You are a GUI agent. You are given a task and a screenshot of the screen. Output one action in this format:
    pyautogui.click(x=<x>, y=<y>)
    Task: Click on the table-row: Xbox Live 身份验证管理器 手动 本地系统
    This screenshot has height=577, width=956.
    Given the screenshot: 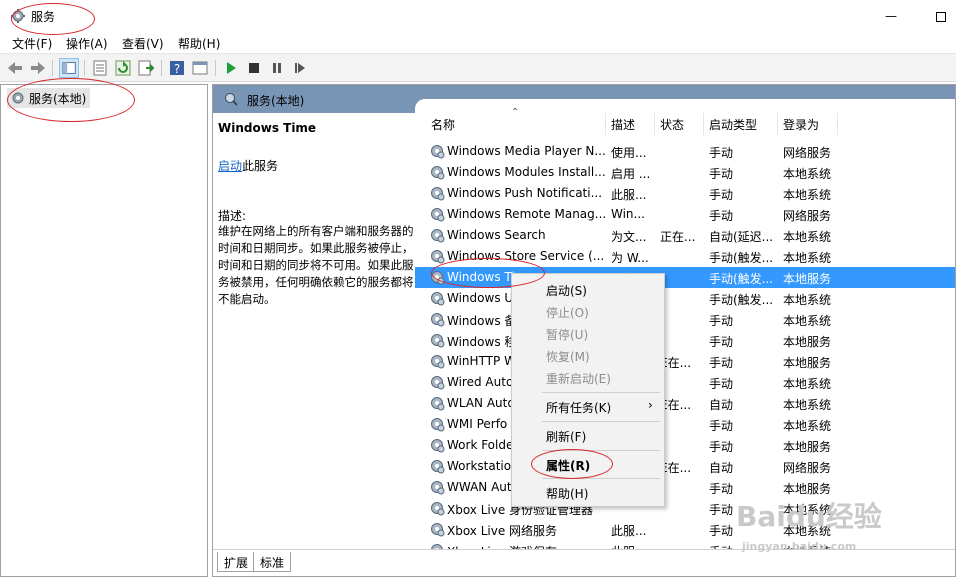 What is the action you would take?
    pyautogui.click(x=685, y=508)
    